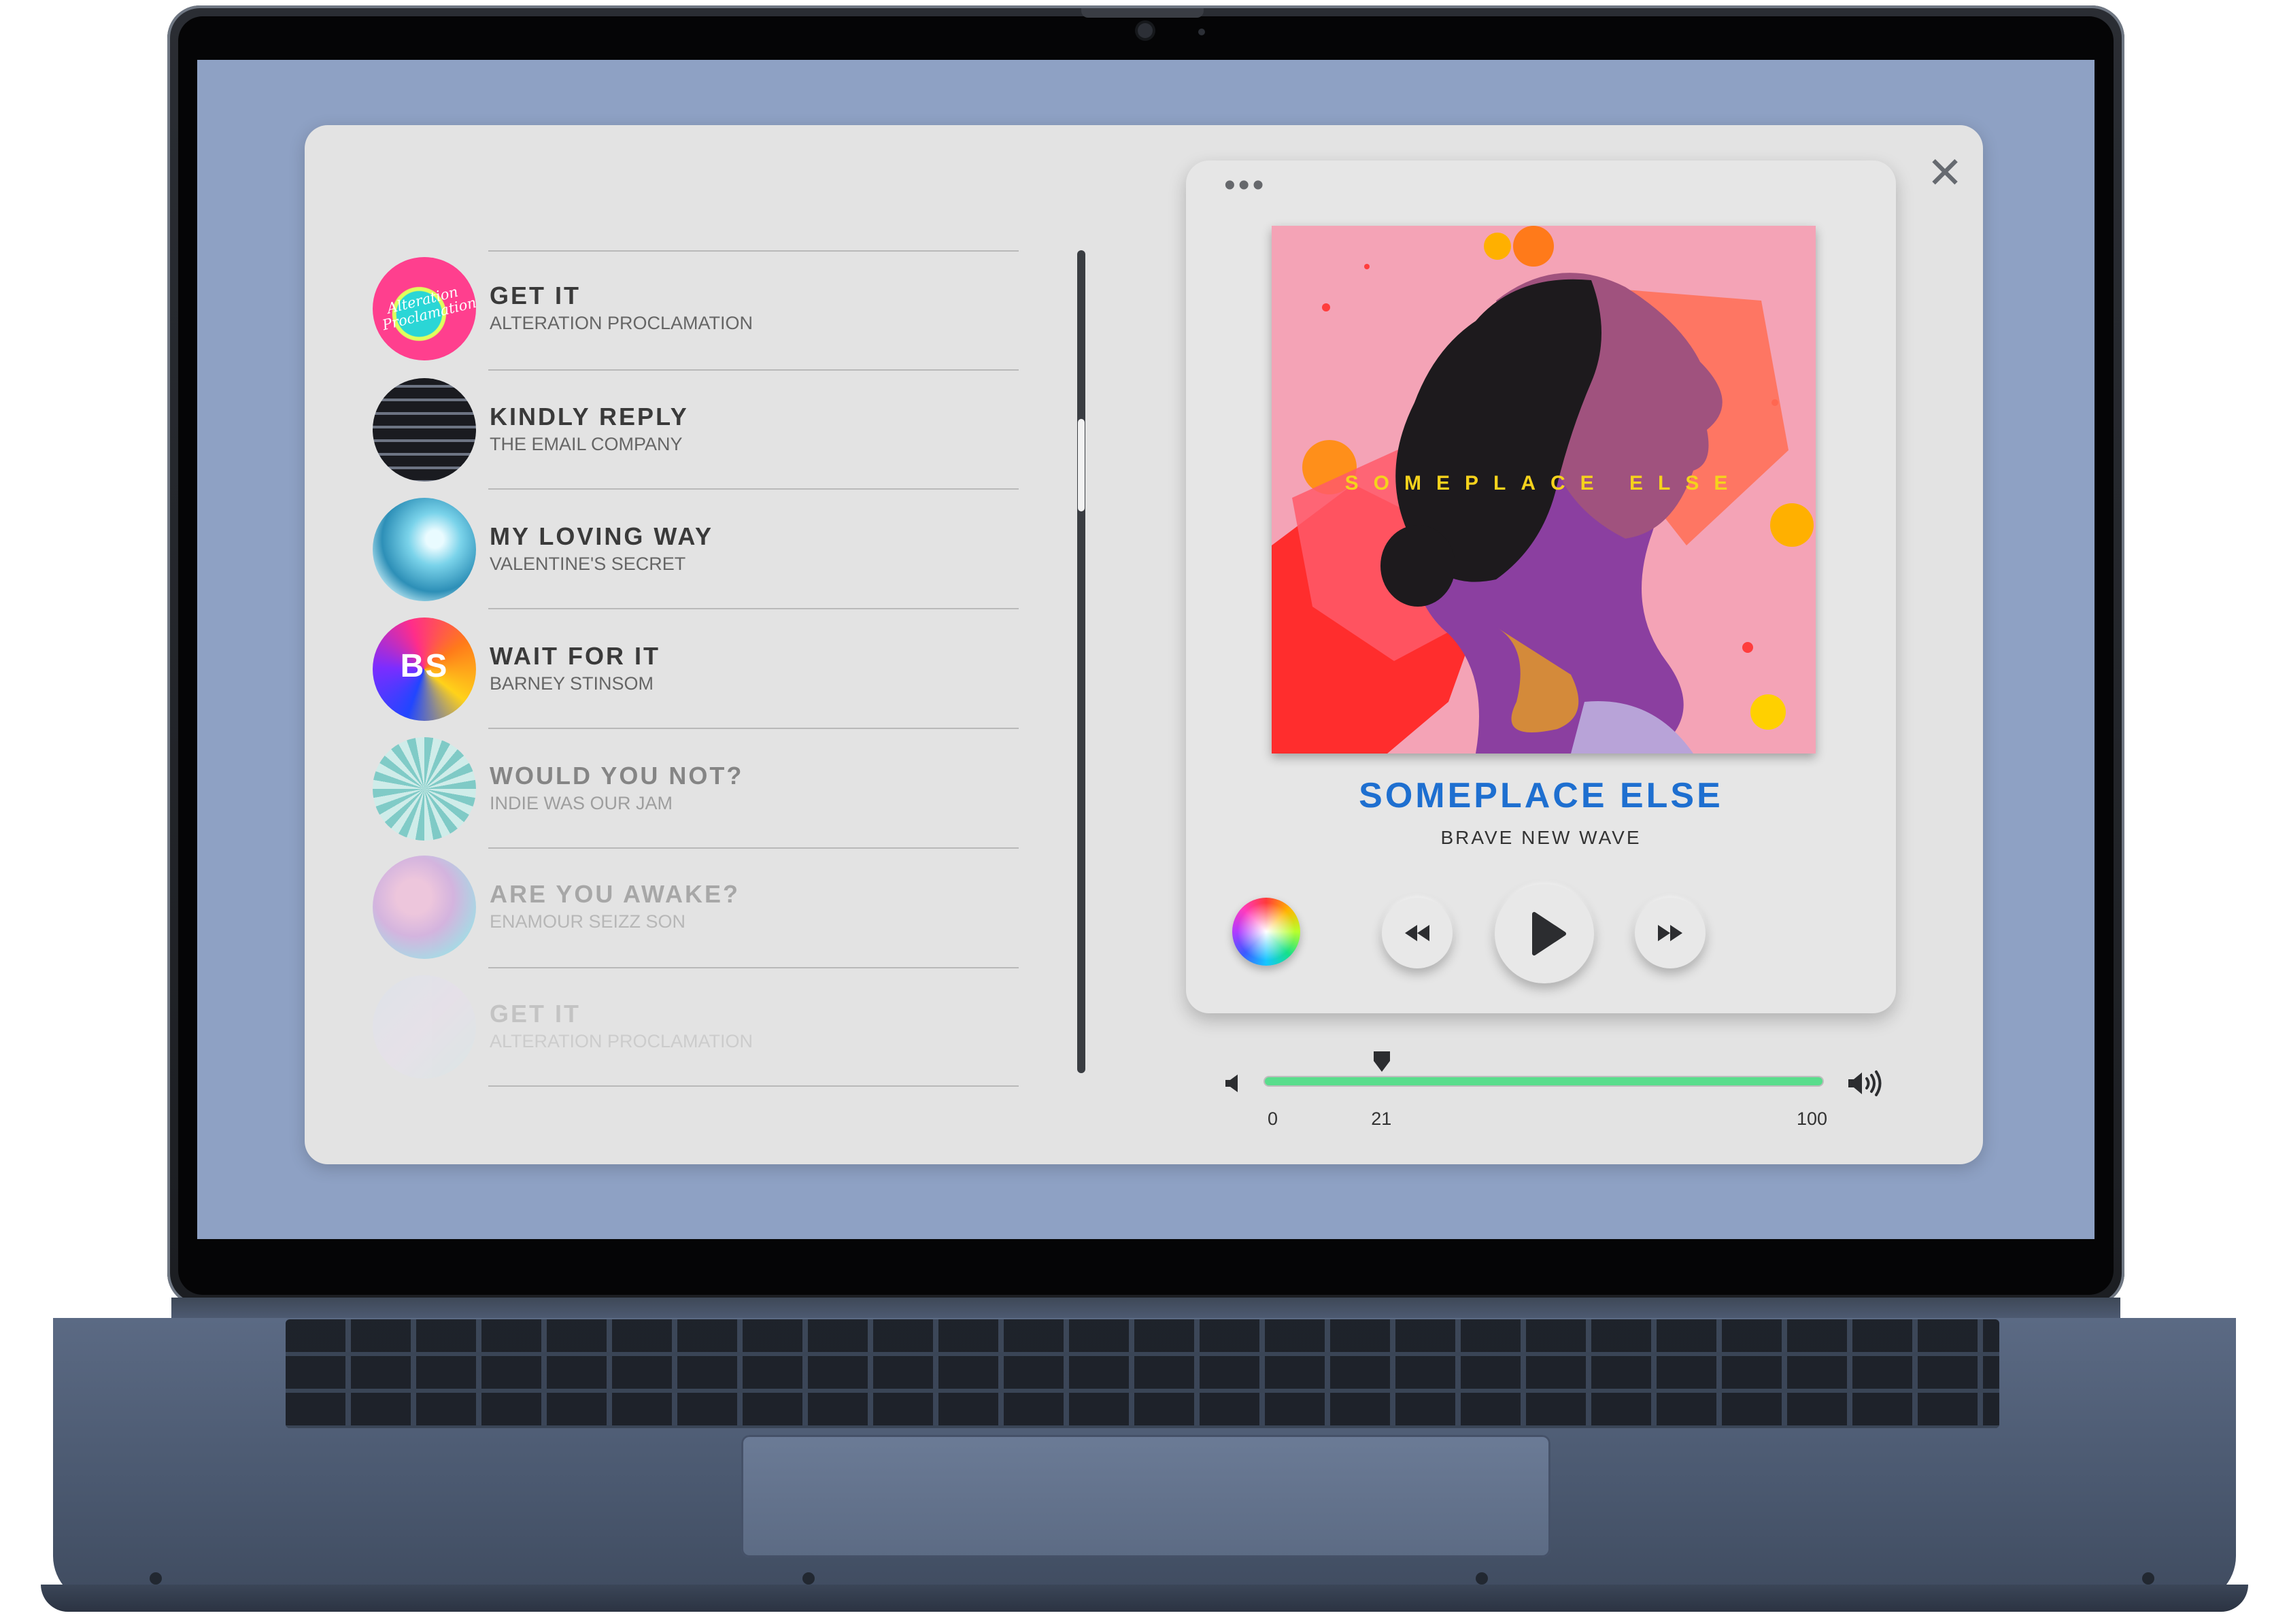 This screenshot has width=2289, height=1624. What do you see at coordinates (602, 536) in the screenshot?
I see `track-title: MY LOVING WAY` at bounding box center [602, 536].